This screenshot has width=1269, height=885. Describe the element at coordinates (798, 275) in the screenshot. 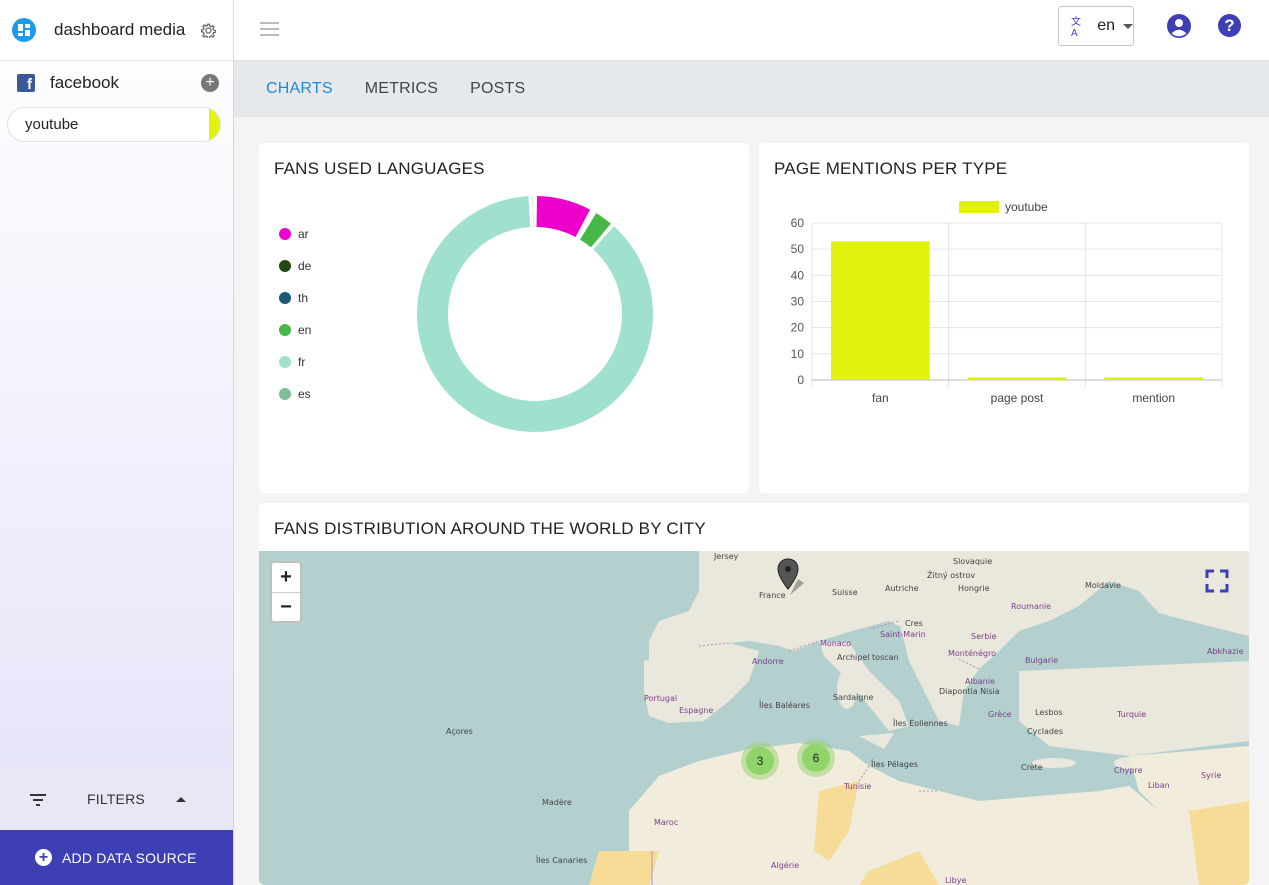

I see `y-tick-label: 40` at that location.